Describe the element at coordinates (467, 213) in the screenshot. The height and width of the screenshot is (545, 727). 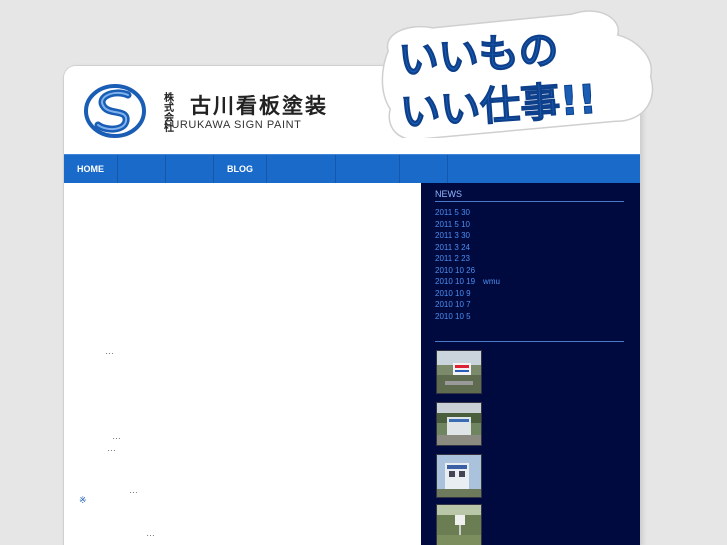
I see `news-item: 2011 5 30` at that location.